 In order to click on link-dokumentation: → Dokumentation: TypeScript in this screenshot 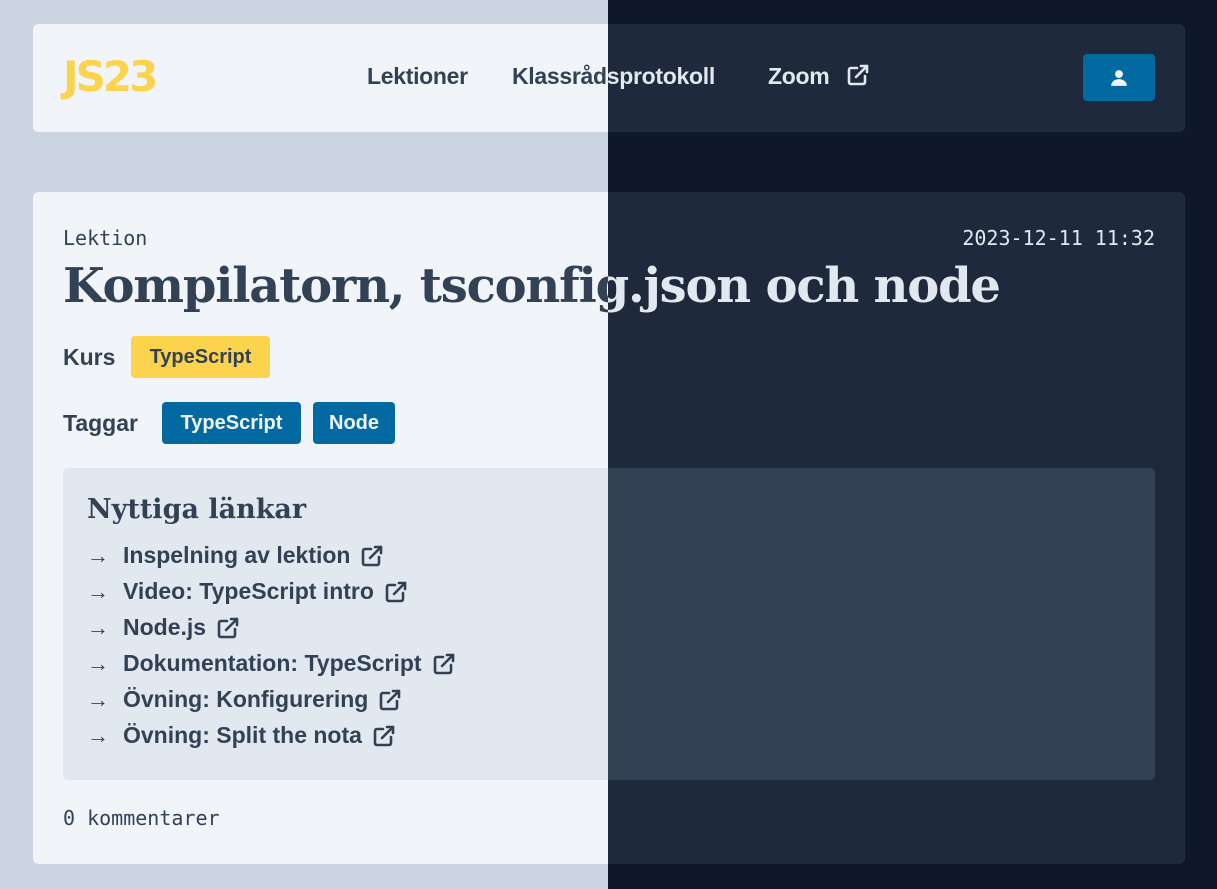, I will do `click(271, 663)`.